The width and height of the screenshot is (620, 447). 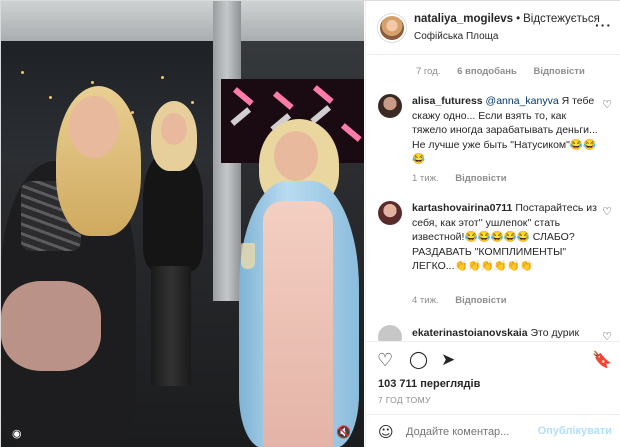 What do you see at coordinates (462, 208) in the screenshot?
I see `comment-username: kartashovairina0711` at bounding box center [462, 208].